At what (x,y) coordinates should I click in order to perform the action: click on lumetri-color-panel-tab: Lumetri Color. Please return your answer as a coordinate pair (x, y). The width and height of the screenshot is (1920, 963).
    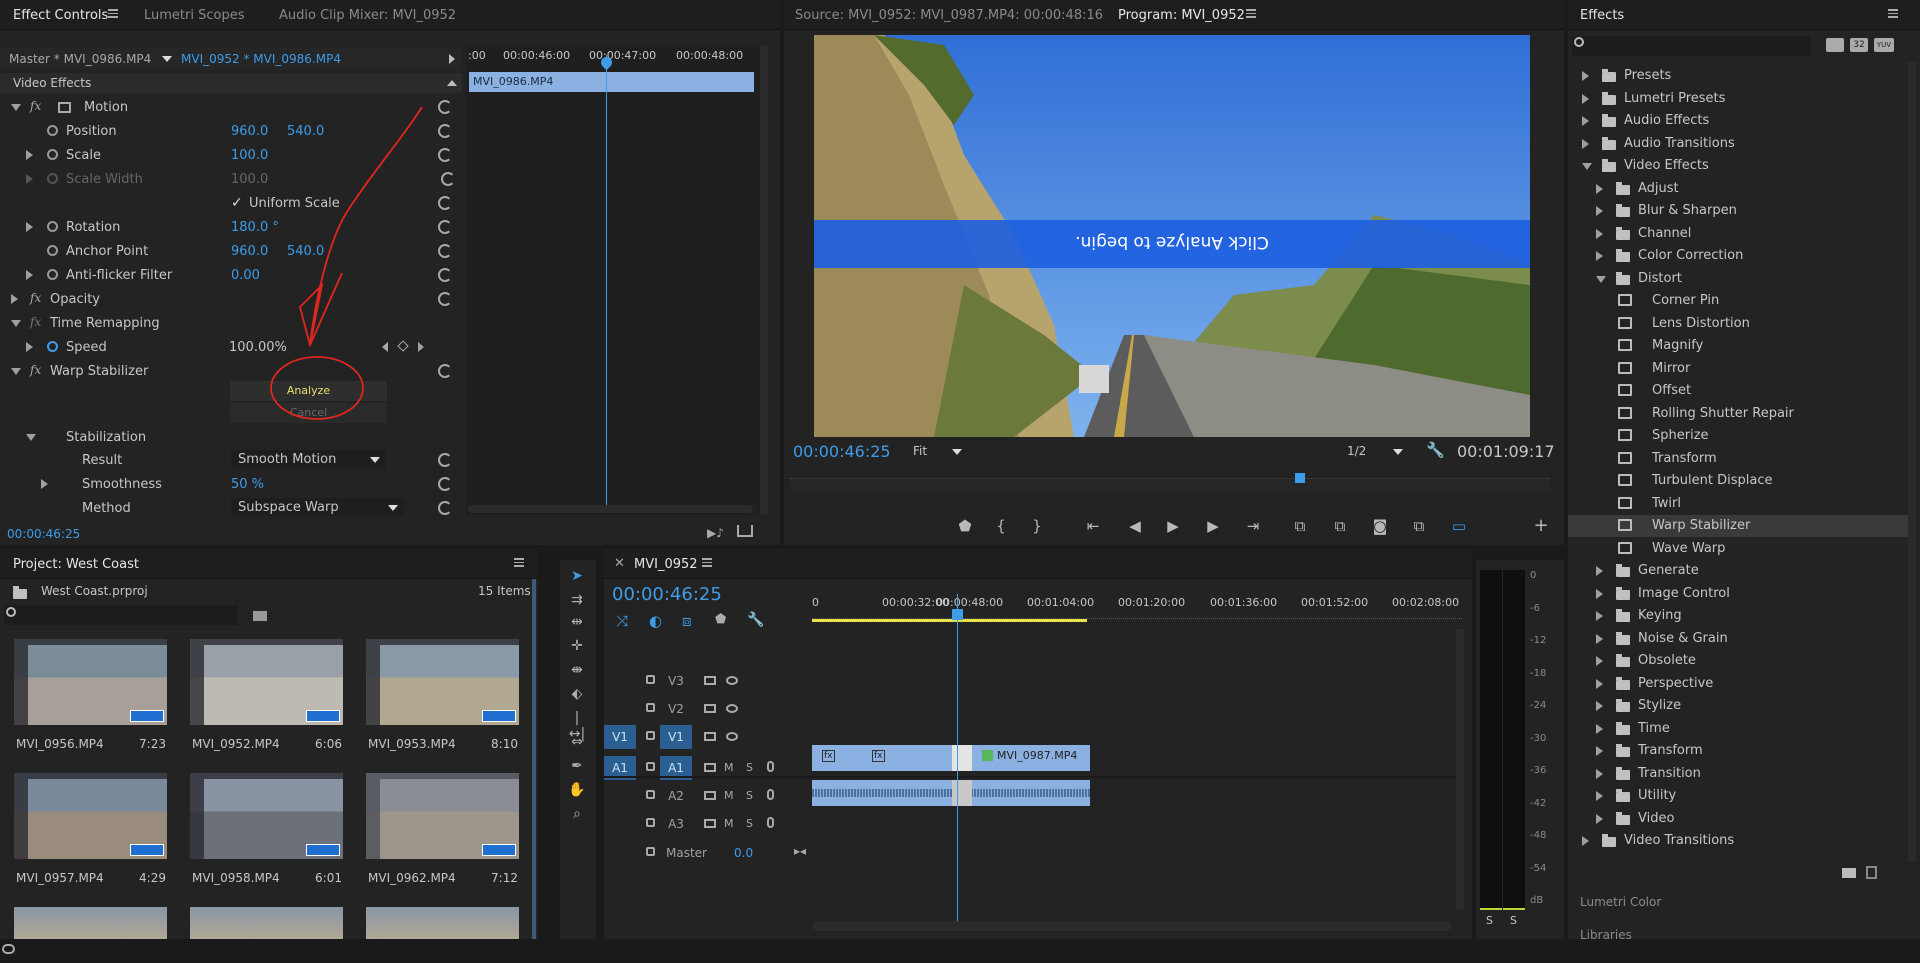
    Looking at the image, I should click on (1620, 902).